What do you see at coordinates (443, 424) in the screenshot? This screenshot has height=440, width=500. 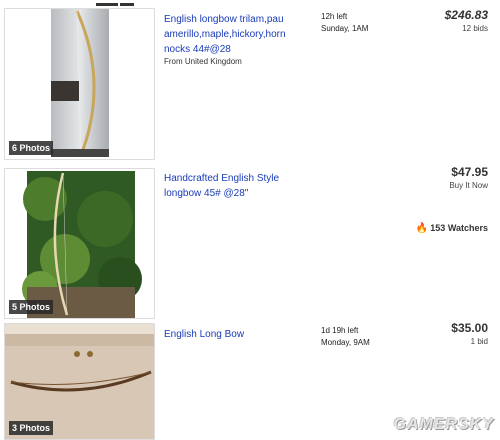 I see `watermark: GAMERSKY` at bounding box center [443, 424].